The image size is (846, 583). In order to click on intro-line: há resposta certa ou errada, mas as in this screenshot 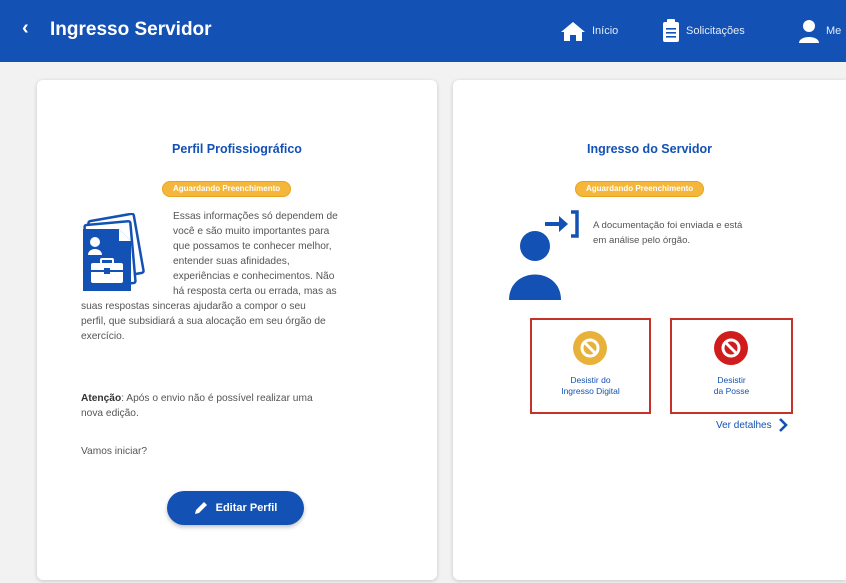, I will do `click(255, 291)`.